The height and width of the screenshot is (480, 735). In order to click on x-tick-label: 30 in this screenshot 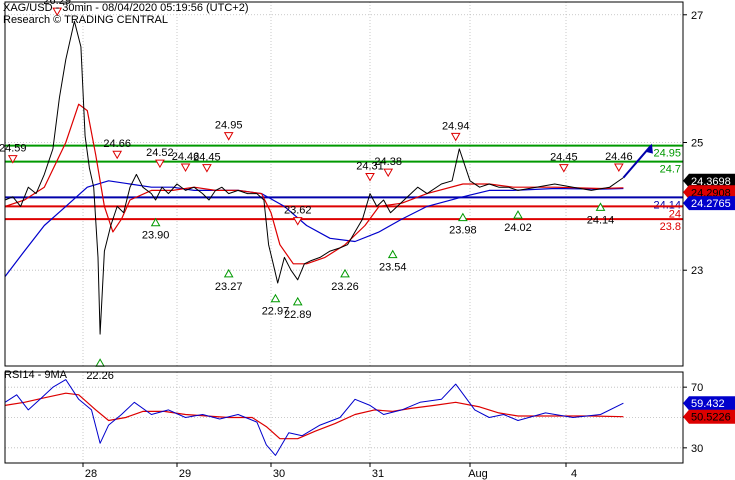, I will do `click(279, 474)`.